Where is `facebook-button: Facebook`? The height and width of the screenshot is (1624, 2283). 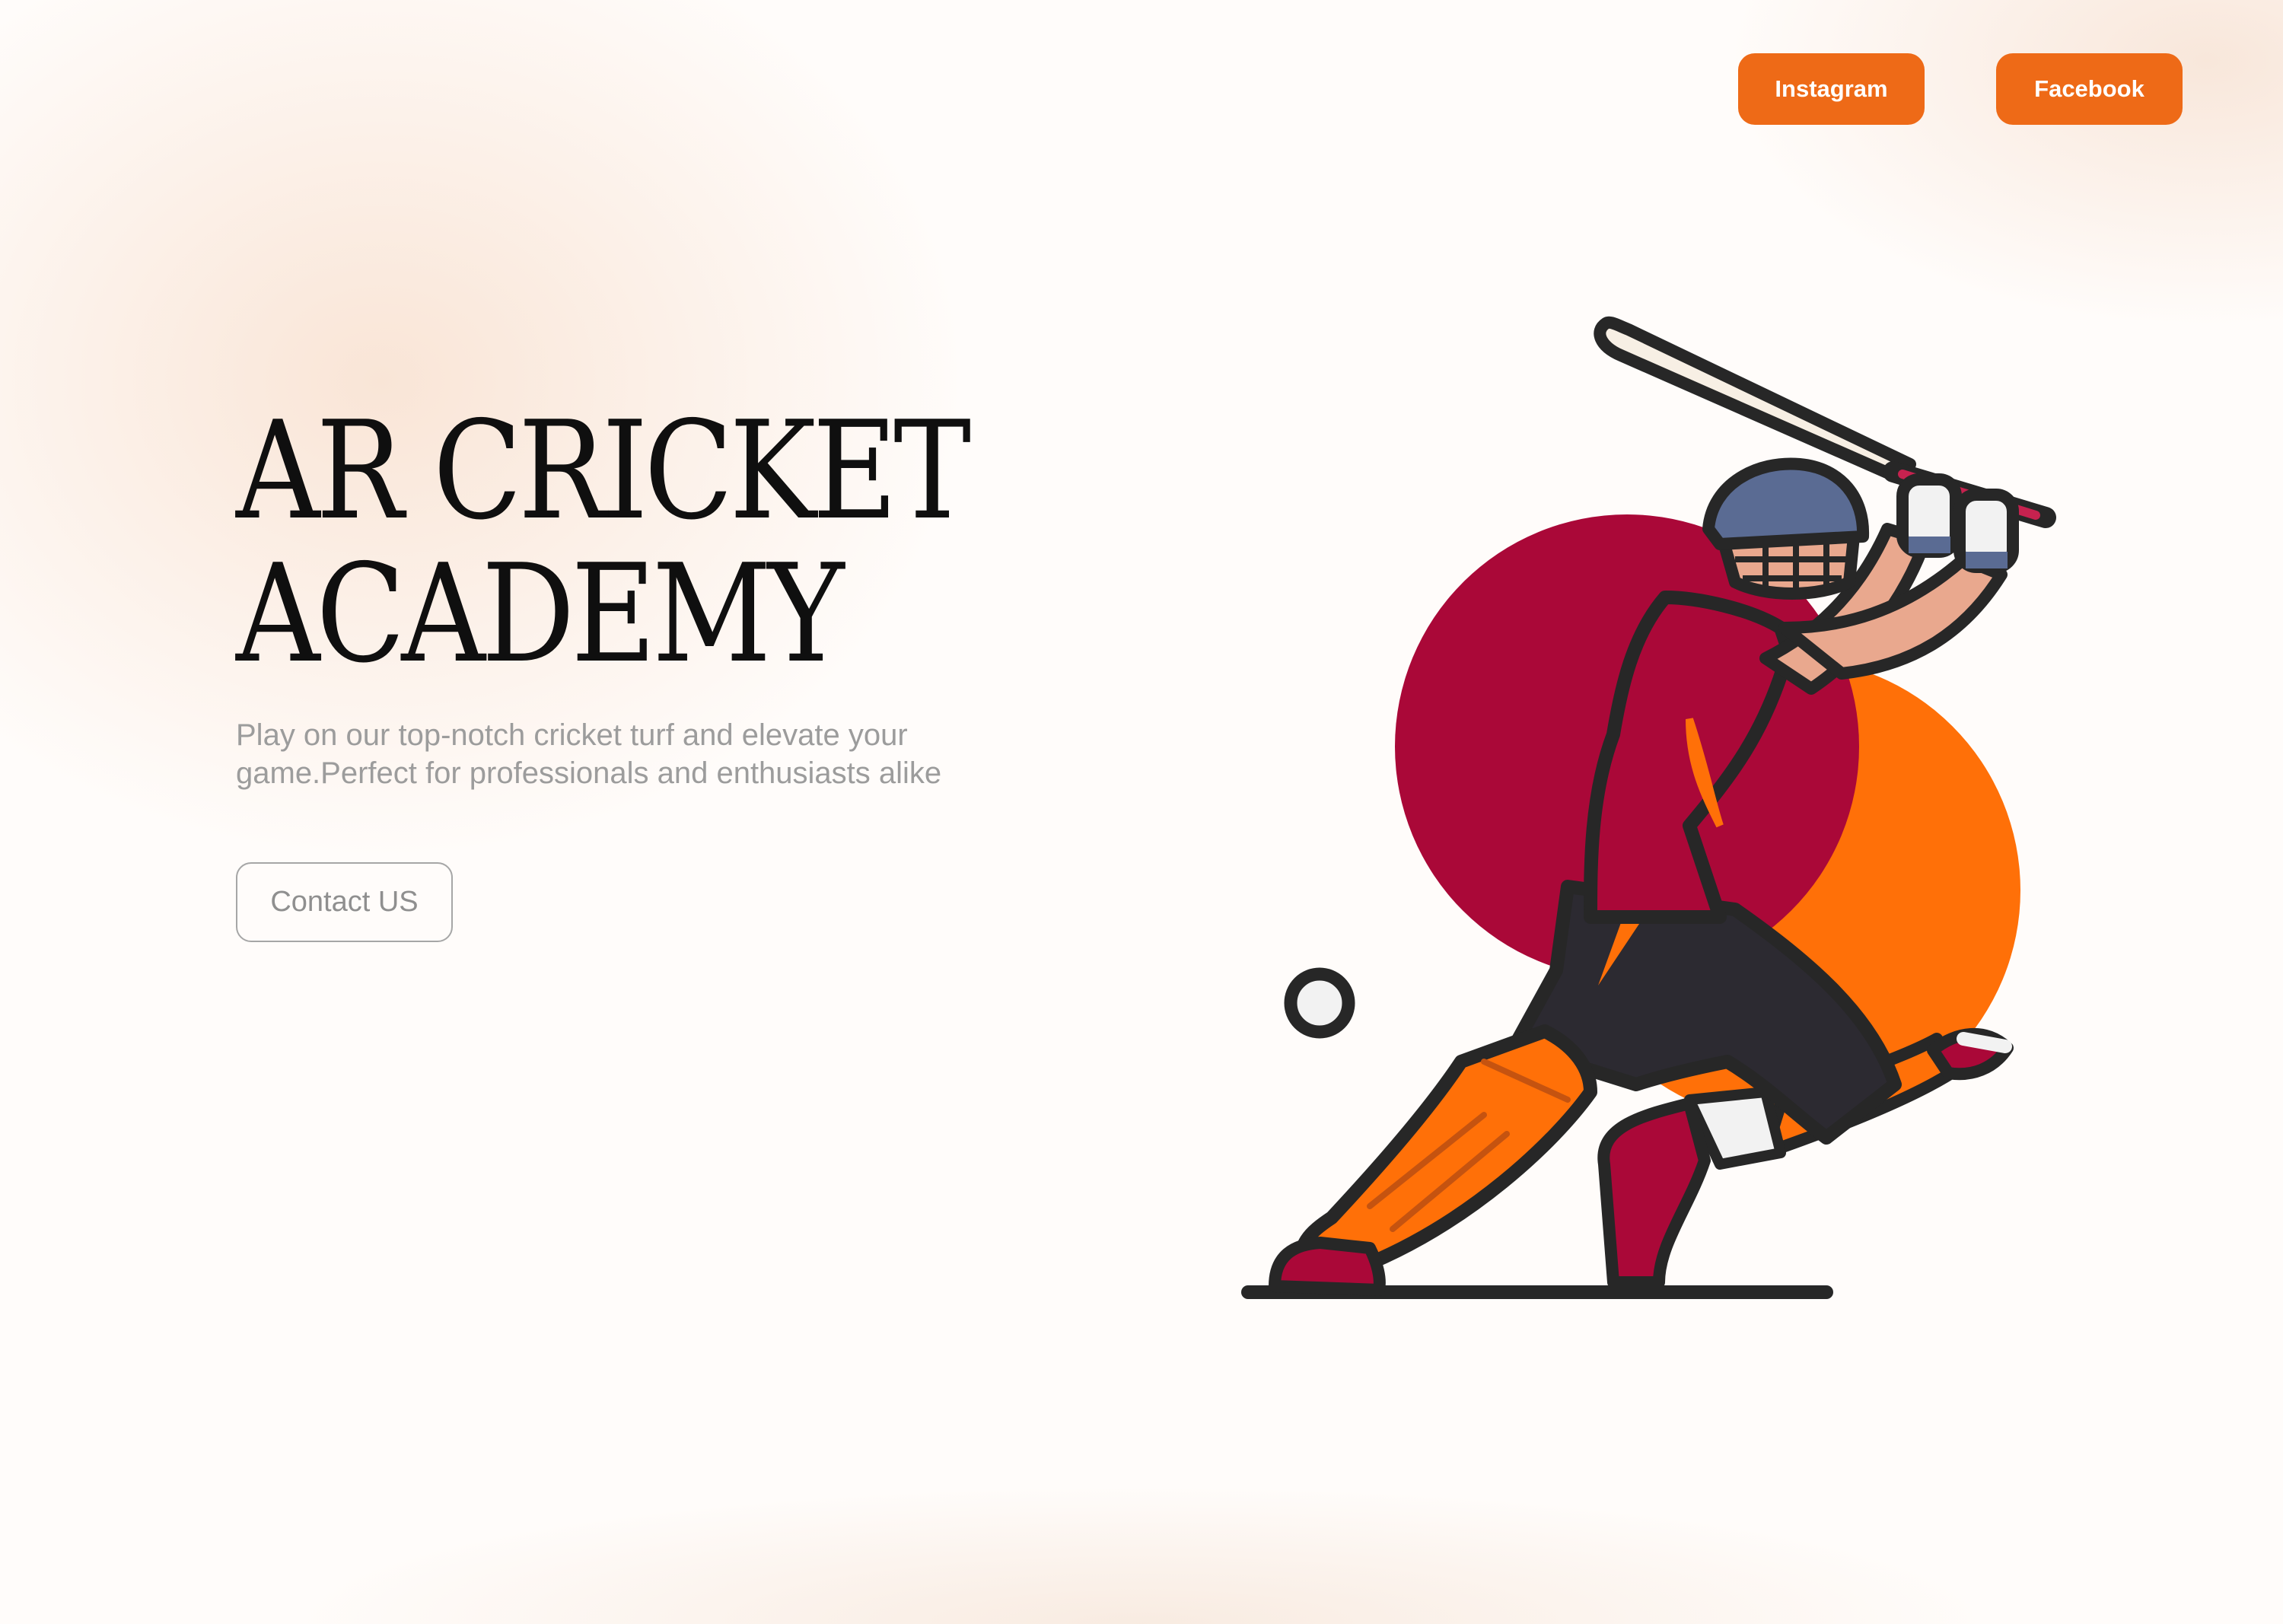
facebook-button: Facebook is located at coordinates (2089, 89).